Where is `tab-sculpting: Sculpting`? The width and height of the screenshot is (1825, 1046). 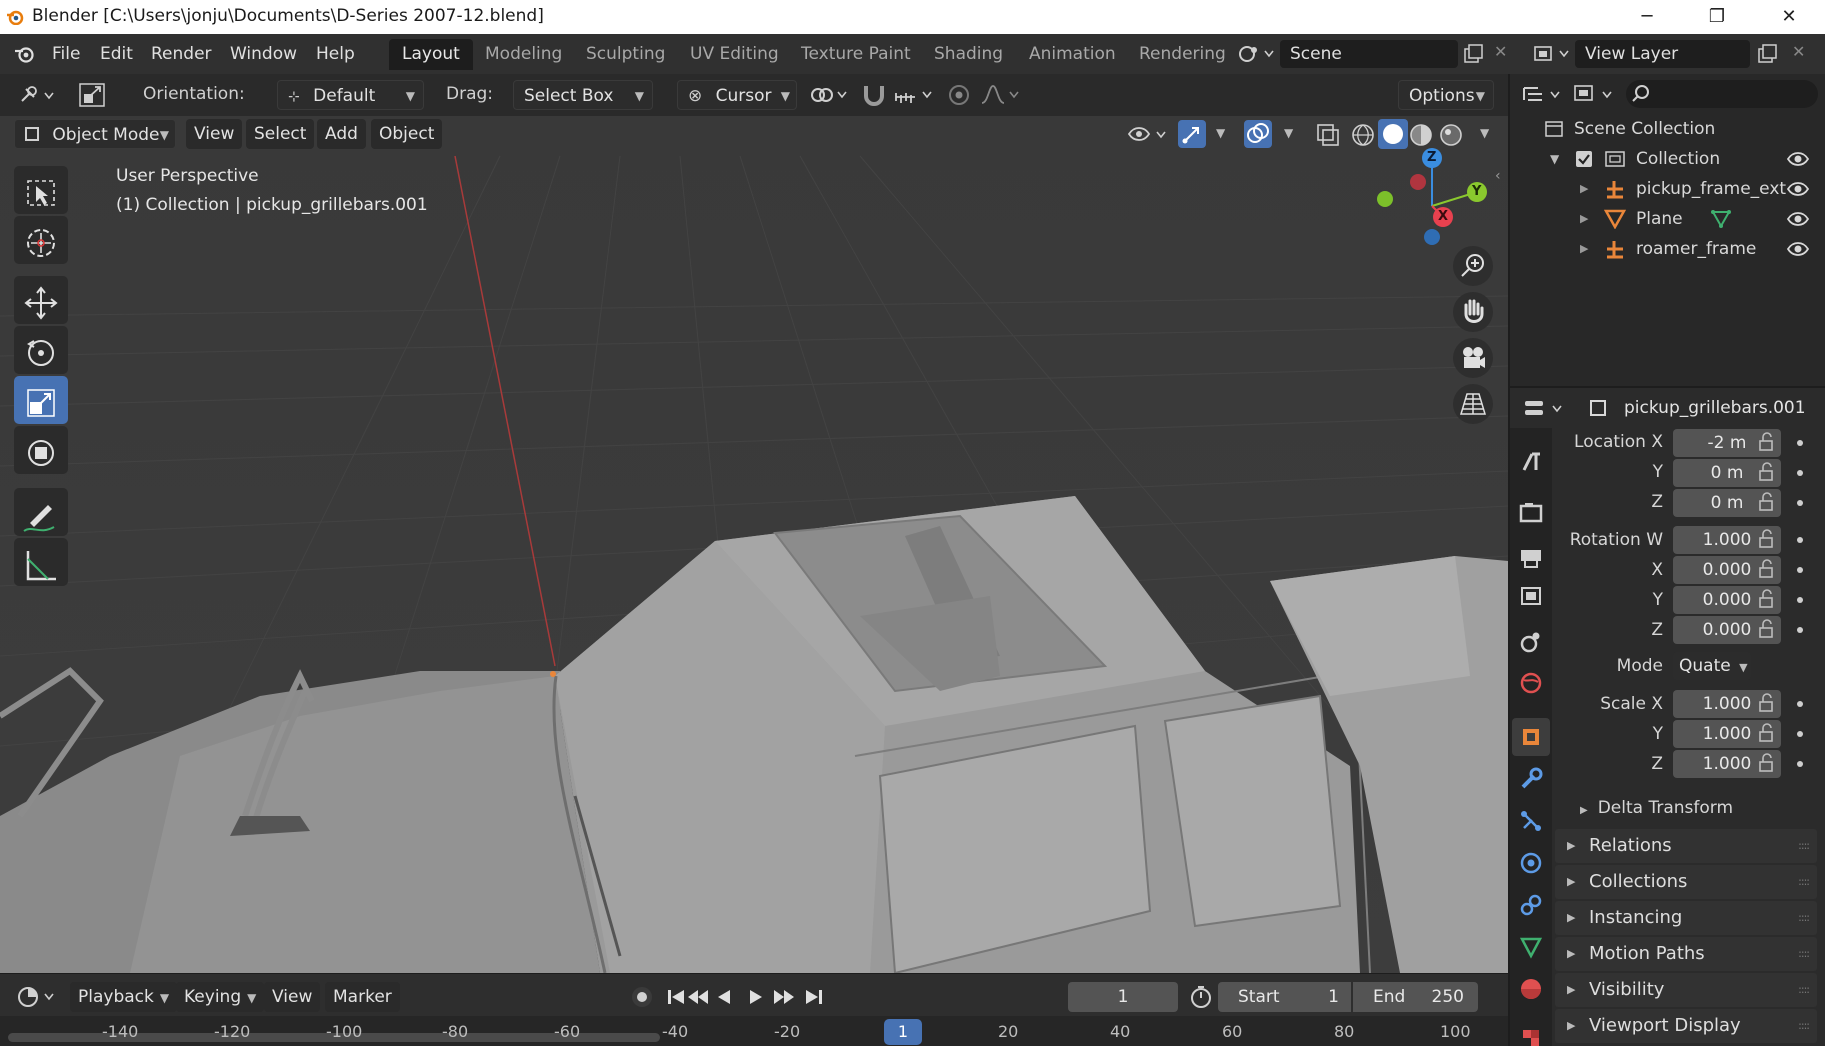 tab-sculpting: Sculpting is located at coordinates (625, 54).